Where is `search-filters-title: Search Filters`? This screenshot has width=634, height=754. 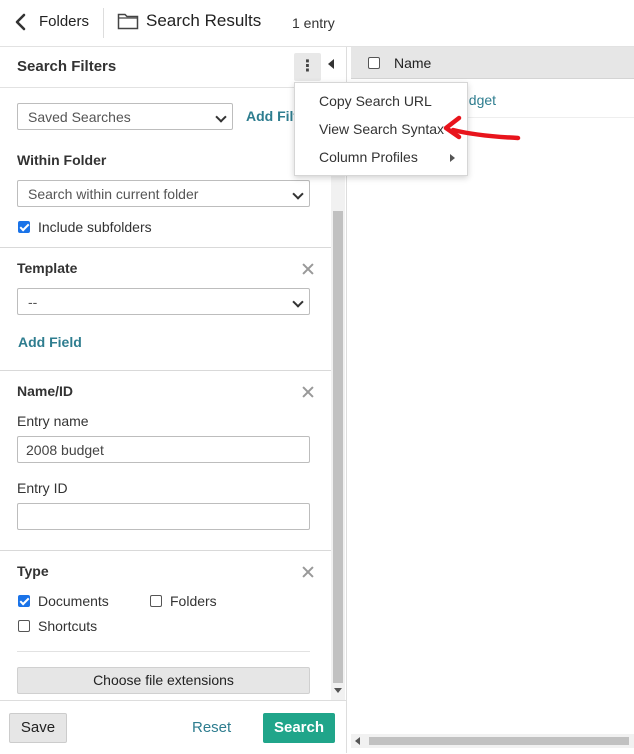
search-filters-title: Search Filters is located at coordinates (67, 66).